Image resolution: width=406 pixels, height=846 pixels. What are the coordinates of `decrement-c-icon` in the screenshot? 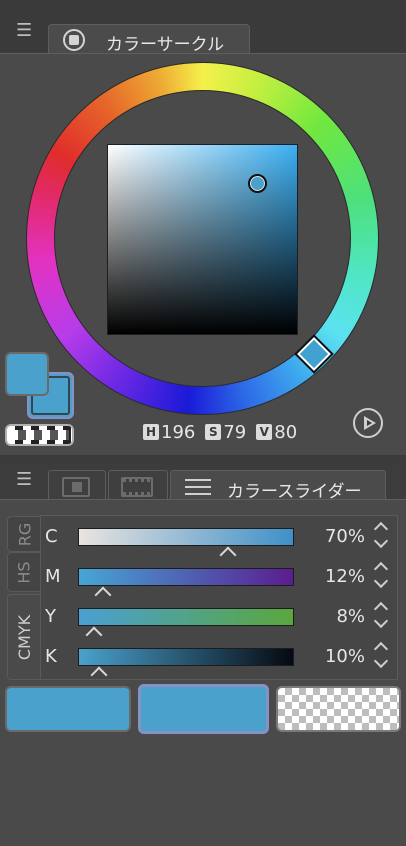 It's located at (381, 543).